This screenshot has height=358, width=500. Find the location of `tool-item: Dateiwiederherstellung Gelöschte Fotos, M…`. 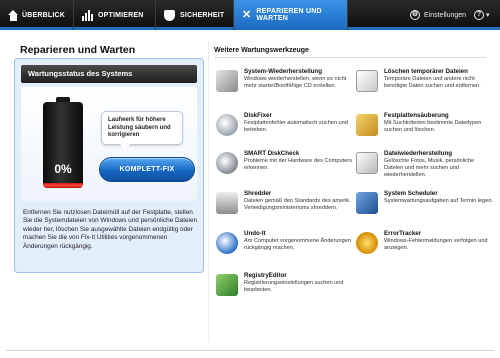

tool-item: Dateiwiederherstellung Gelöschte Fotos, M… is located at coordinates (424, 170).